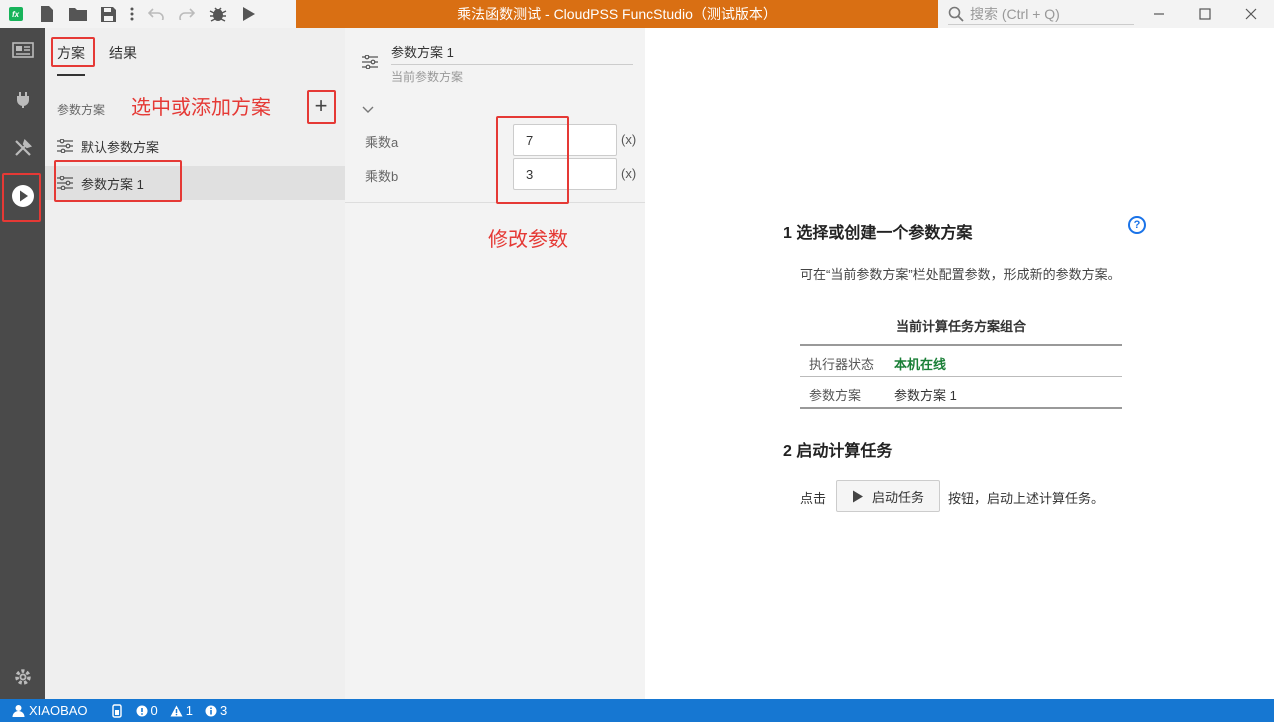  What do you see at coordinates (22, 363) in the screenshot?
I see `activity-bar` at bounding box center [22, 363].